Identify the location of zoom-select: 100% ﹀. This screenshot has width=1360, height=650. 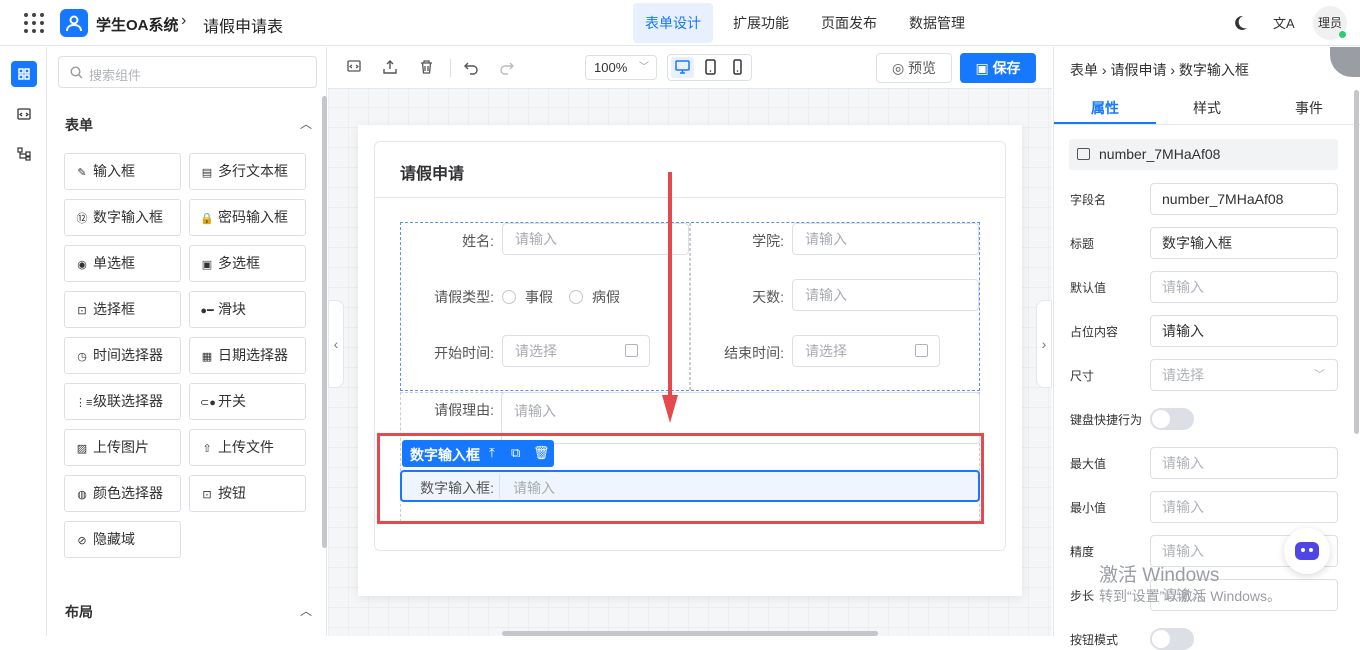
(621, 67).